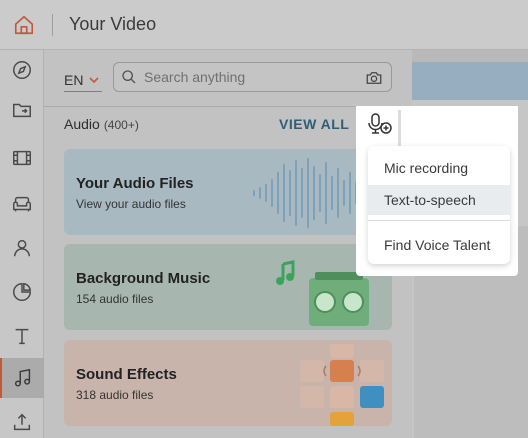  What do you see at coordinates (399, 128) in the screenshot?
I see `mic-area-scrollbar` at bounding box center [399, 128].